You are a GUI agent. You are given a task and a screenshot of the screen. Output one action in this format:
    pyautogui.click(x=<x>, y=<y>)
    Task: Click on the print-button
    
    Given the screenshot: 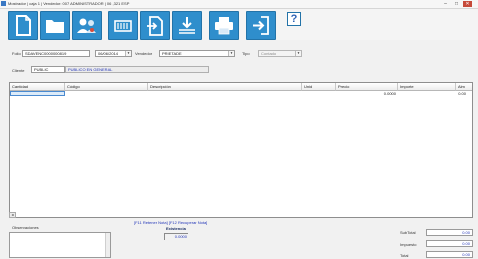 What is the action you would take?
    pyautogui.click(x=224, y=25)
    